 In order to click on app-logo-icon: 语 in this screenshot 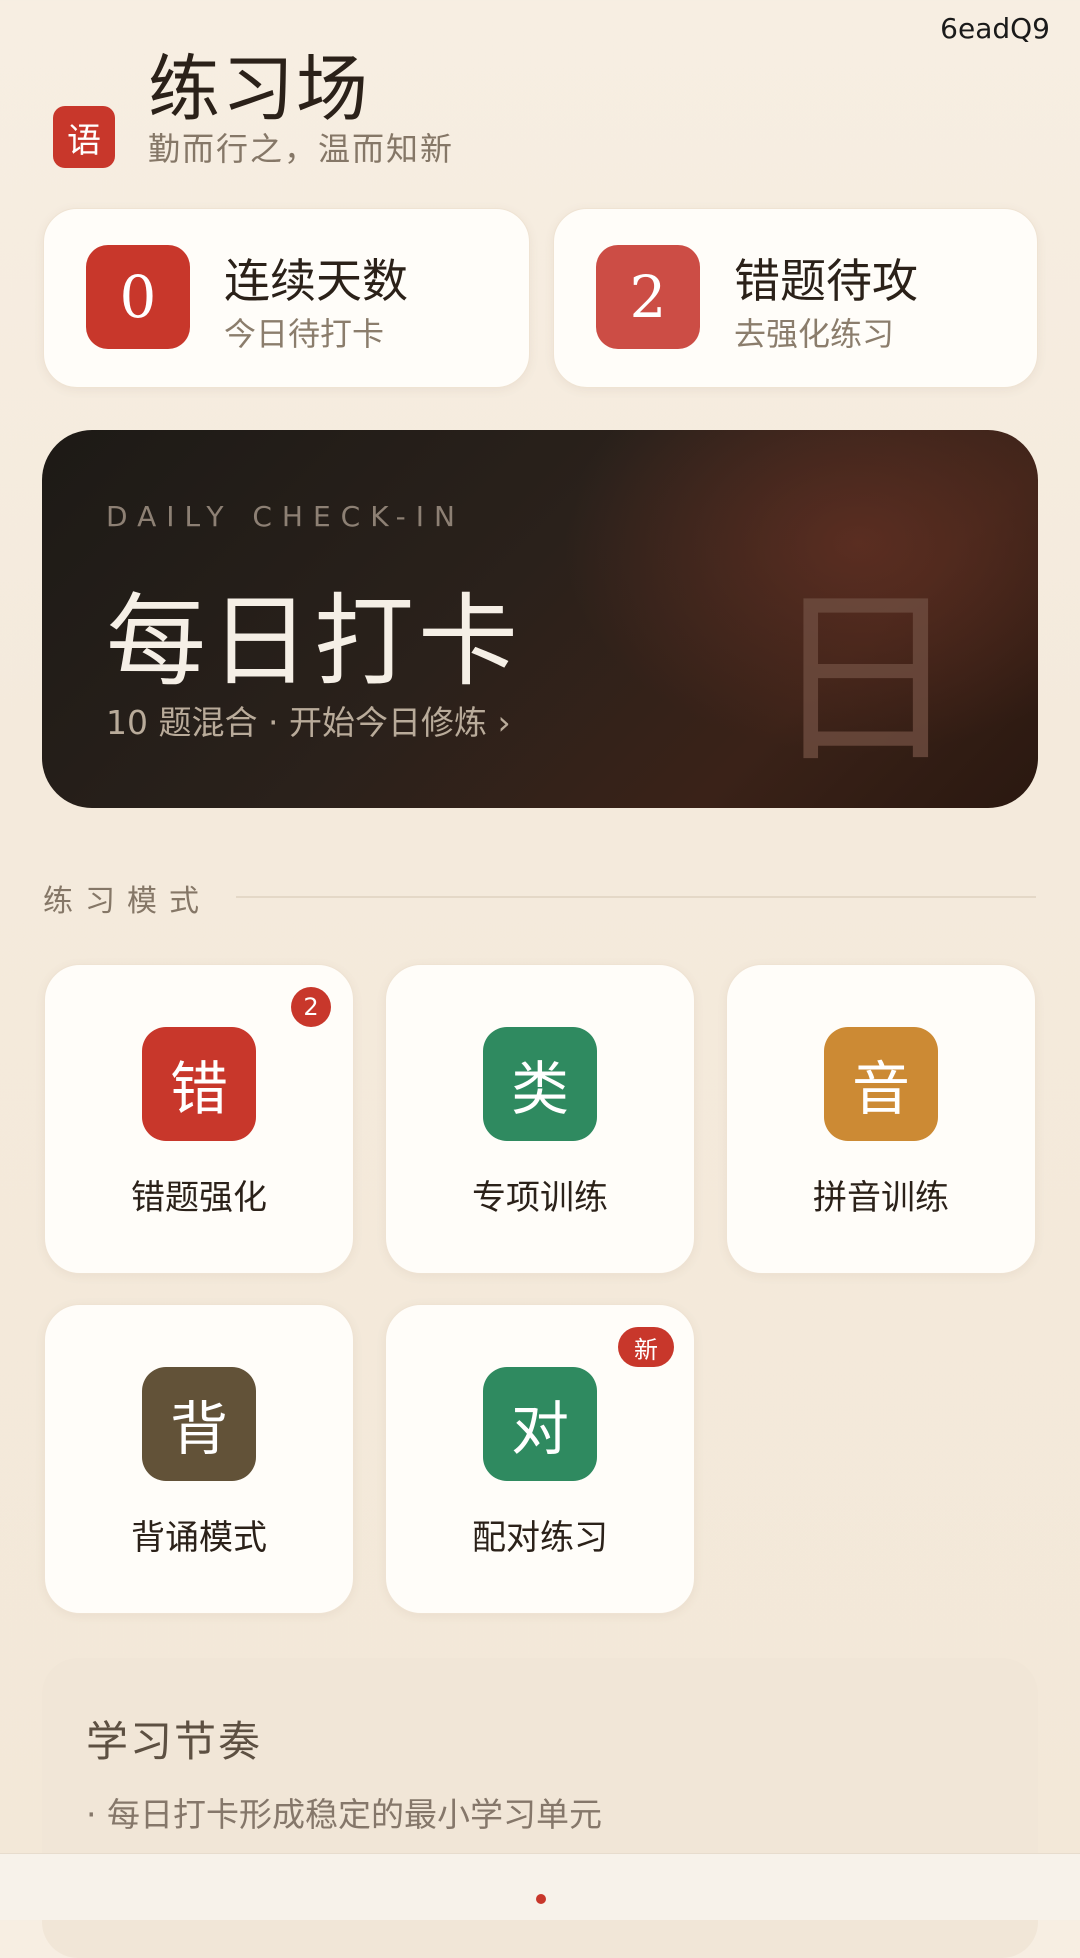, I will do `click(84, 137)`.